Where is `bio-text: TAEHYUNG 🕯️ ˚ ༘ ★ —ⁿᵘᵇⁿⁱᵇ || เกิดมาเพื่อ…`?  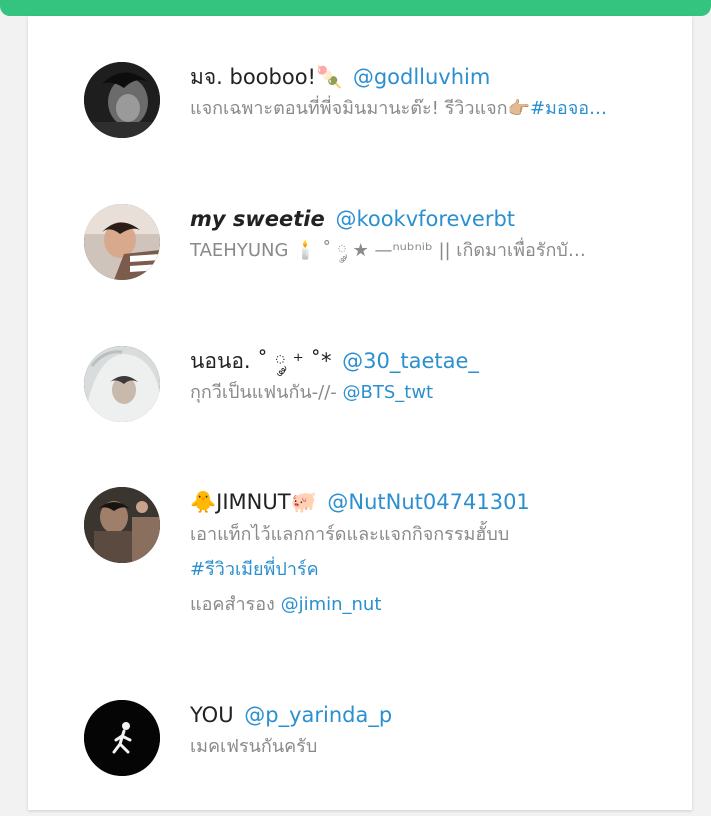 bio-text: TAEHYUNG 🕯️ ˚ ༘ ★ —ⁿᵘᵇⁿⁱᵇ || เกิดมาเพื่อ… is located at coordinates (388, 250).